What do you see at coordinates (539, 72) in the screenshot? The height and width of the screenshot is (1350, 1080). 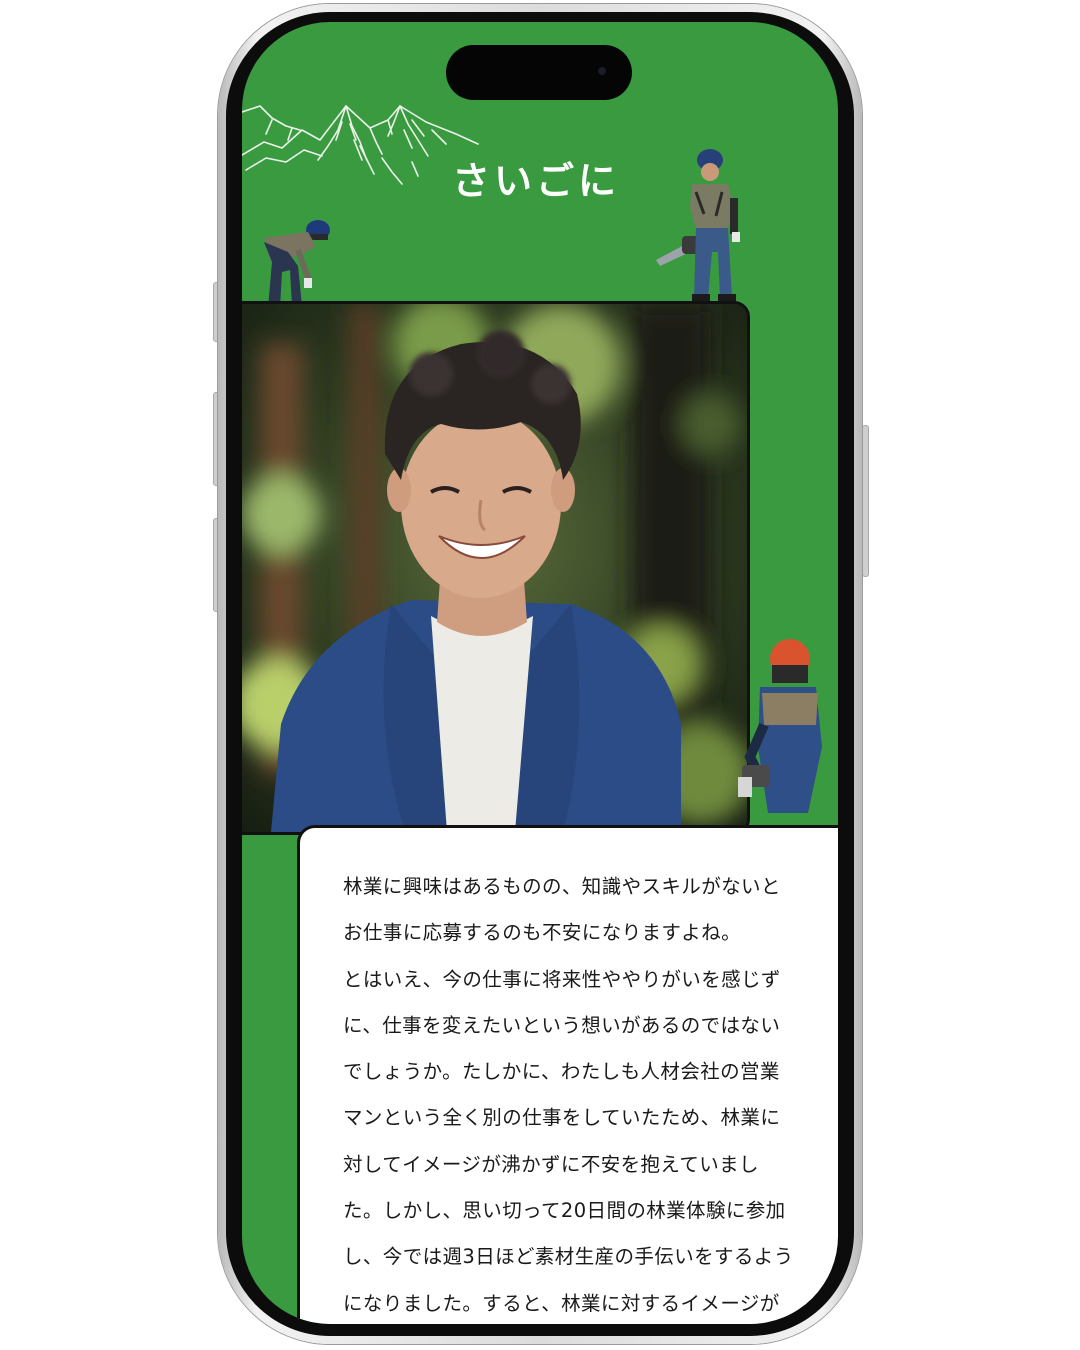 I see `dynamic-island` at bounding box center [539, 72].